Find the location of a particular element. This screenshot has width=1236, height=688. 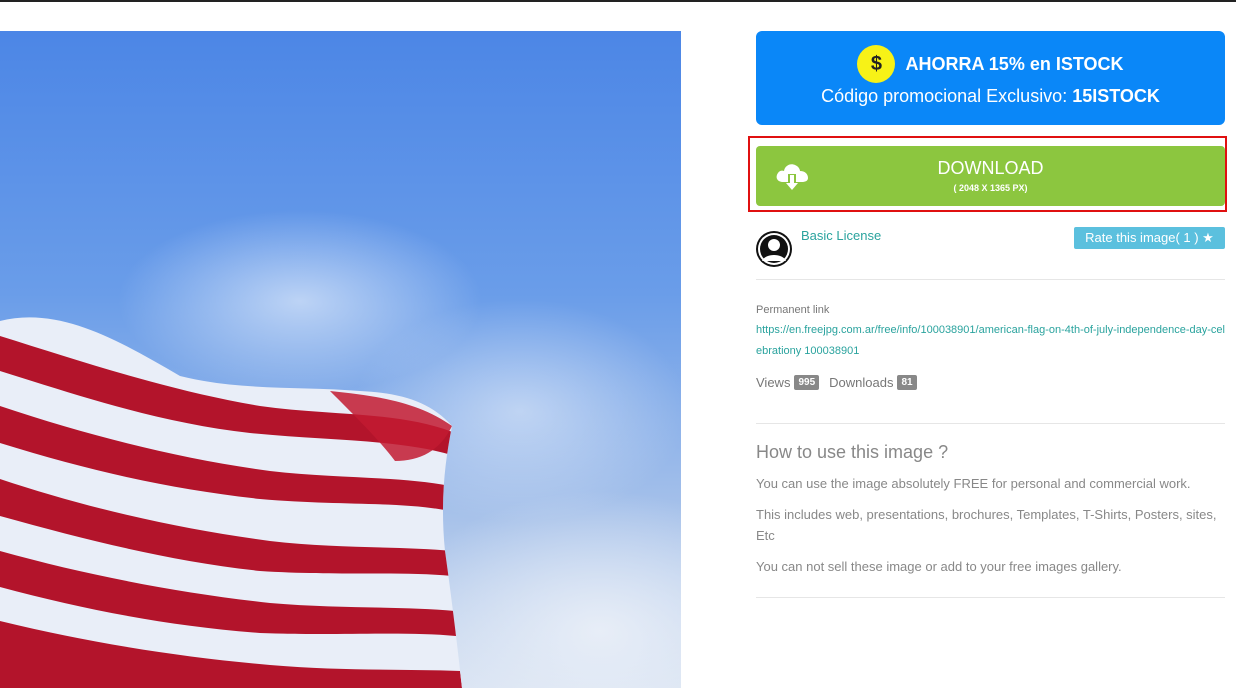

promo-subtitle: Código promocional Exclusivo: 15ISTOCK is located at coordinates (990, 96).